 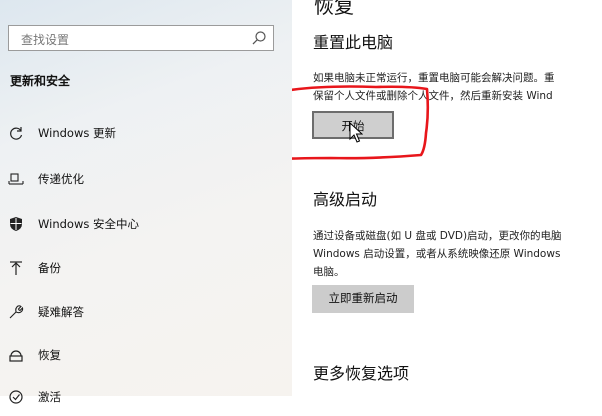 I want to click on advanced-startup-heading: 高级启动, so click(x=345, y=199).